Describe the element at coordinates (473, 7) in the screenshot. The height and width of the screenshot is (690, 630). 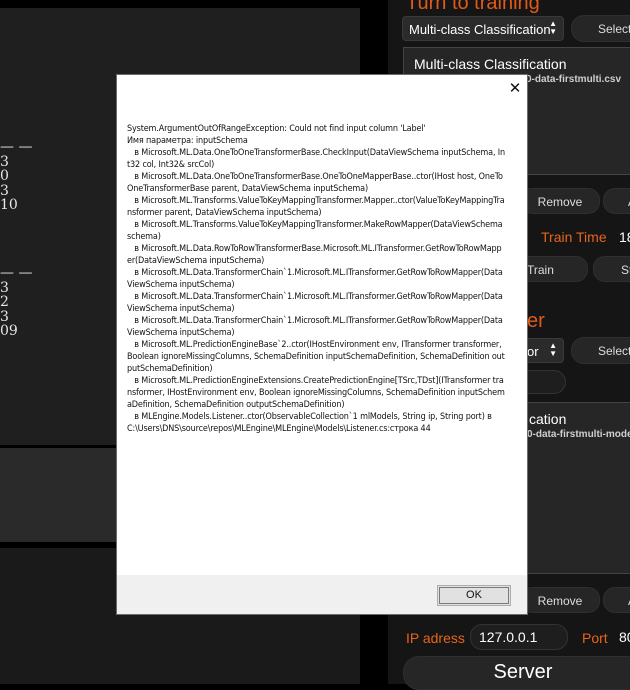
I see `train-section-title: Turn to training` at that location.